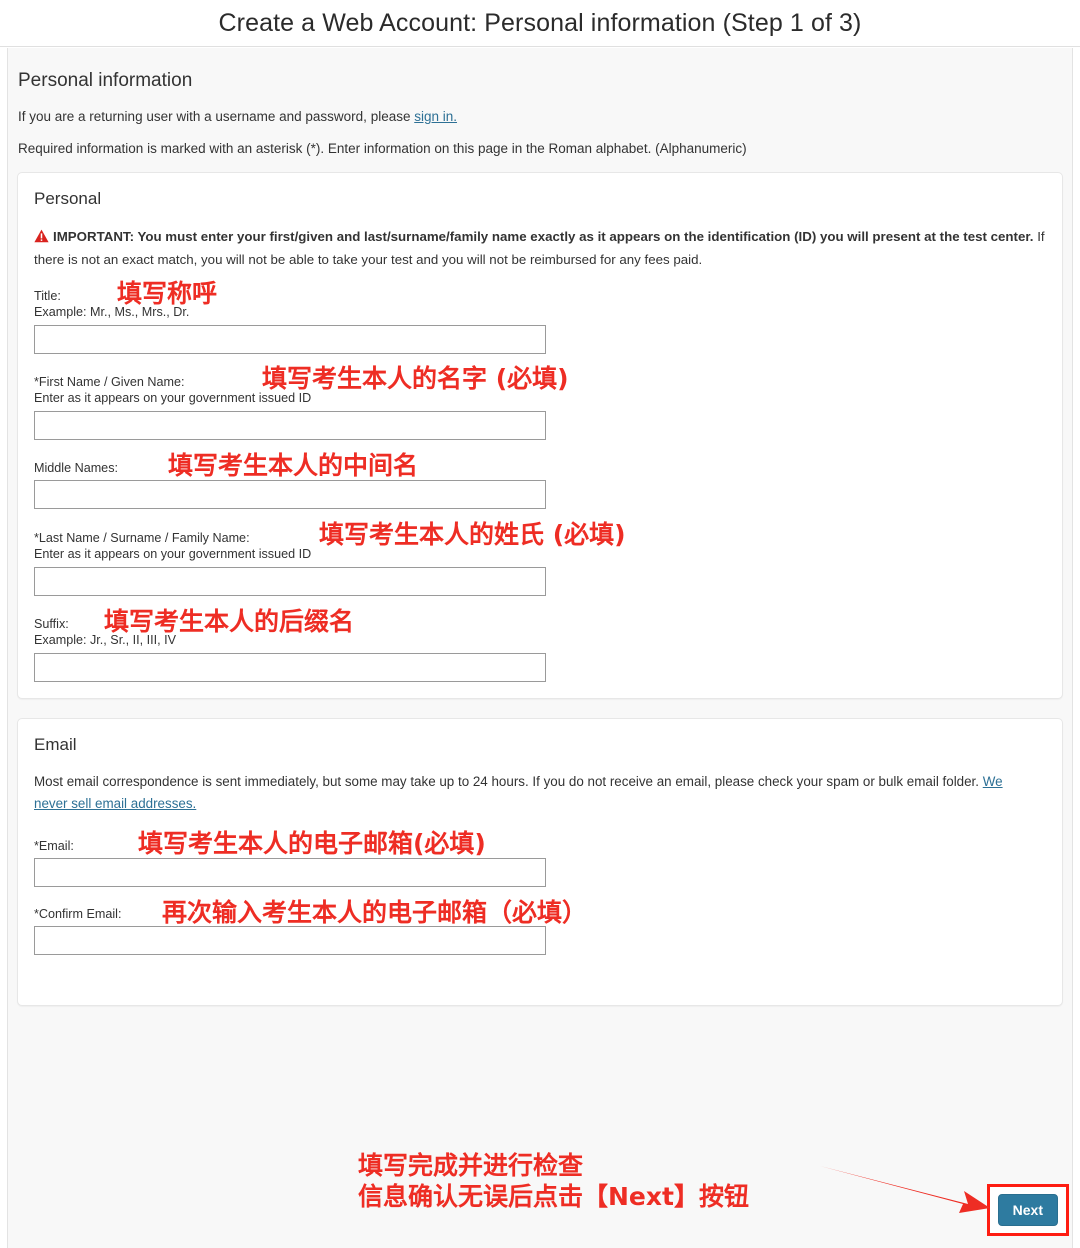 This screenshot has height=1248, width=1080. I want to click on annotation-middle-names: 填写考生本人的中间名, so click(293, 466).